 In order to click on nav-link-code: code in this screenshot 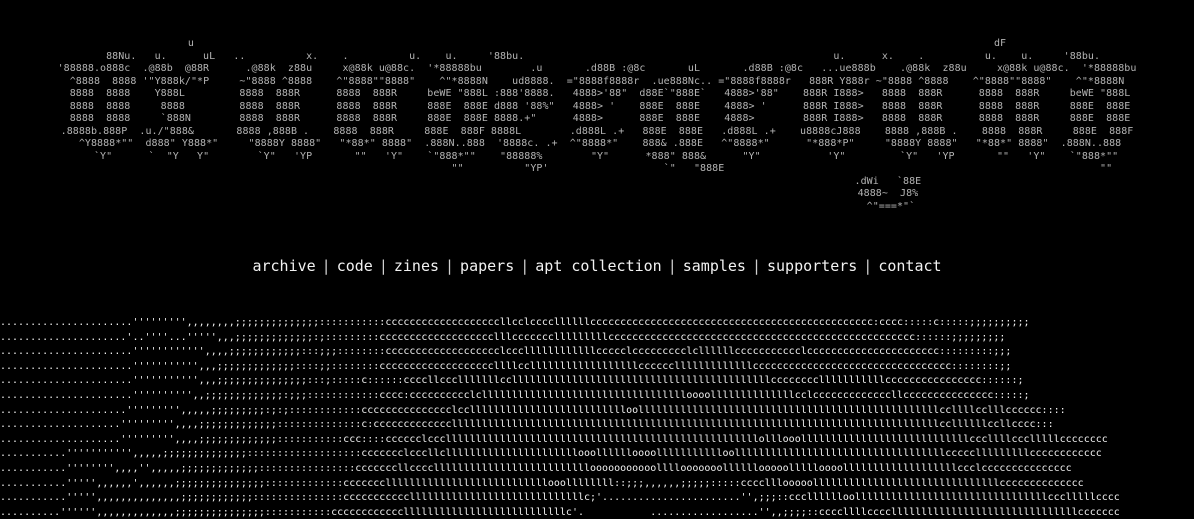, I will do `click(355, 266)`.